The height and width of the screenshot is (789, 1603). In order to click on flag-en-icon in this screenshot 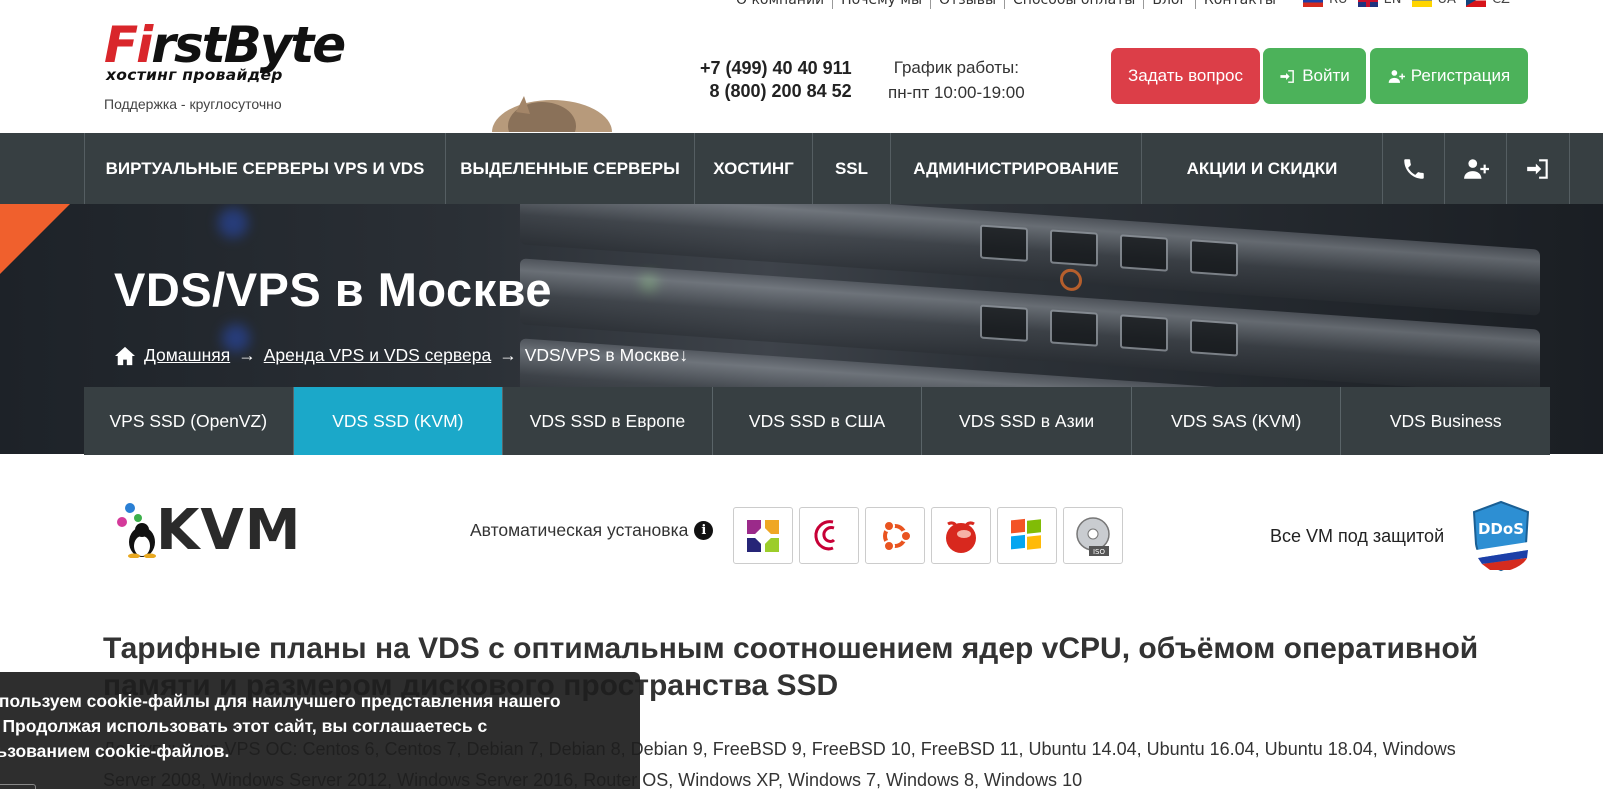, I will do `click(1367, 3)`.